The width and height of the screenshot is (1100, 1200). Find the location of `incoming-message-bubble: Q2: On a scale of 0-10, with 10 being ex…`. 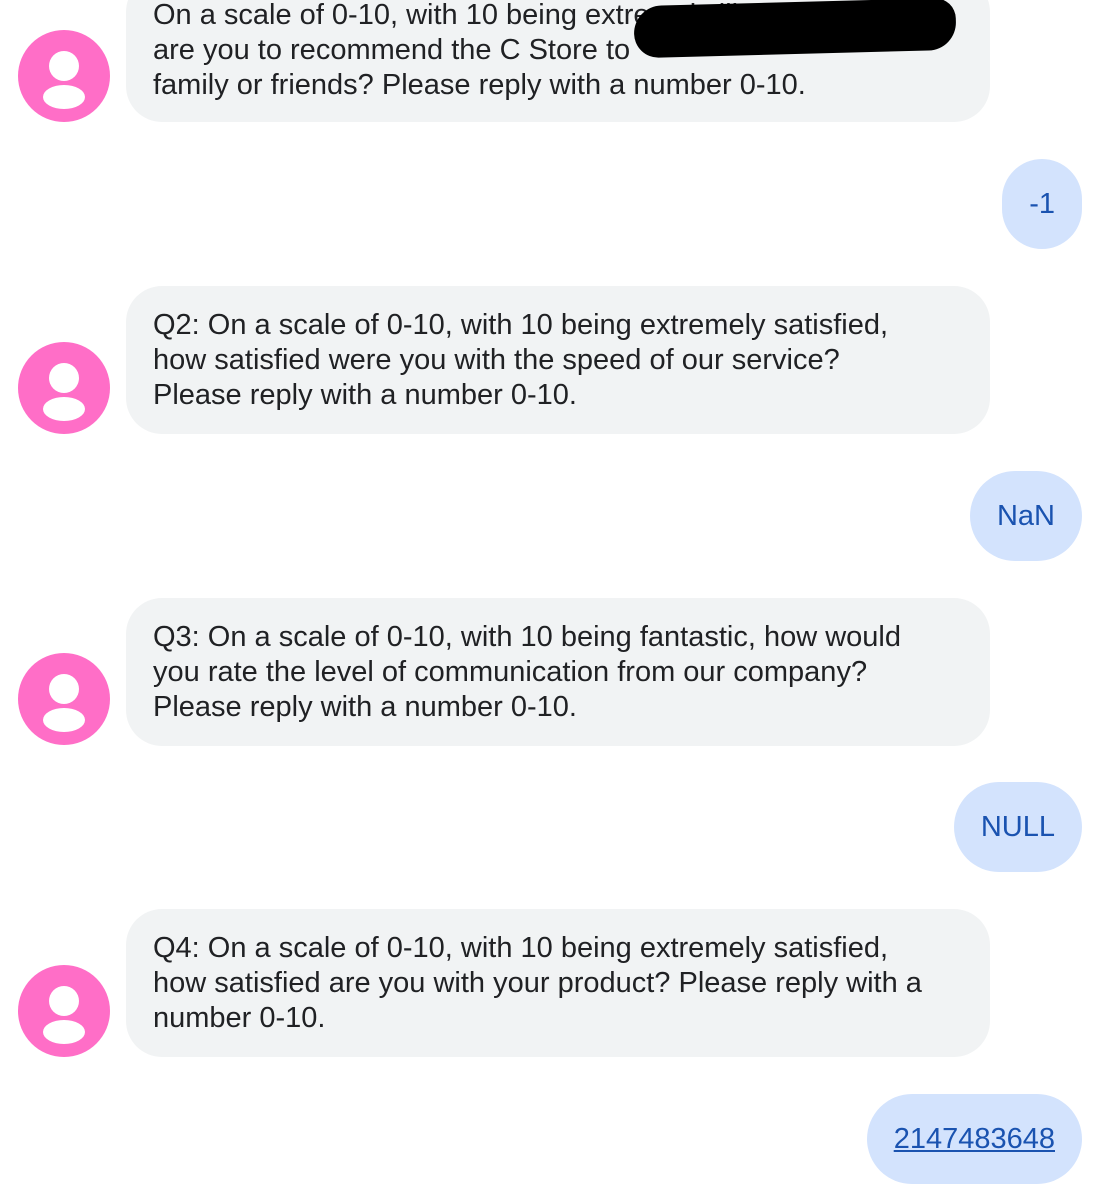

incoming-message-bubble: Q2: On a scale of 0-10, with 10 being ex… is located at coordinates (558, 360).